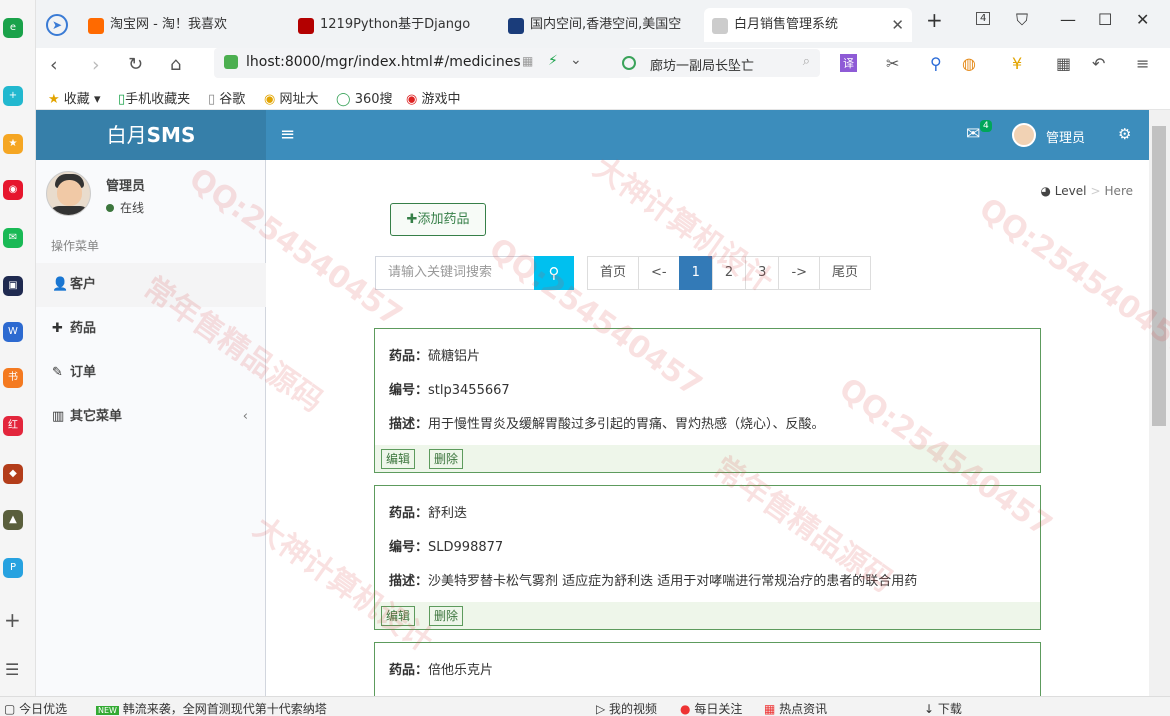 This screenshot has width=1170, height=716. What do you see at coordinates (135, 64) in the screenshot?
I see `refresh-icon: ↻` at bounding box center [135, 64].